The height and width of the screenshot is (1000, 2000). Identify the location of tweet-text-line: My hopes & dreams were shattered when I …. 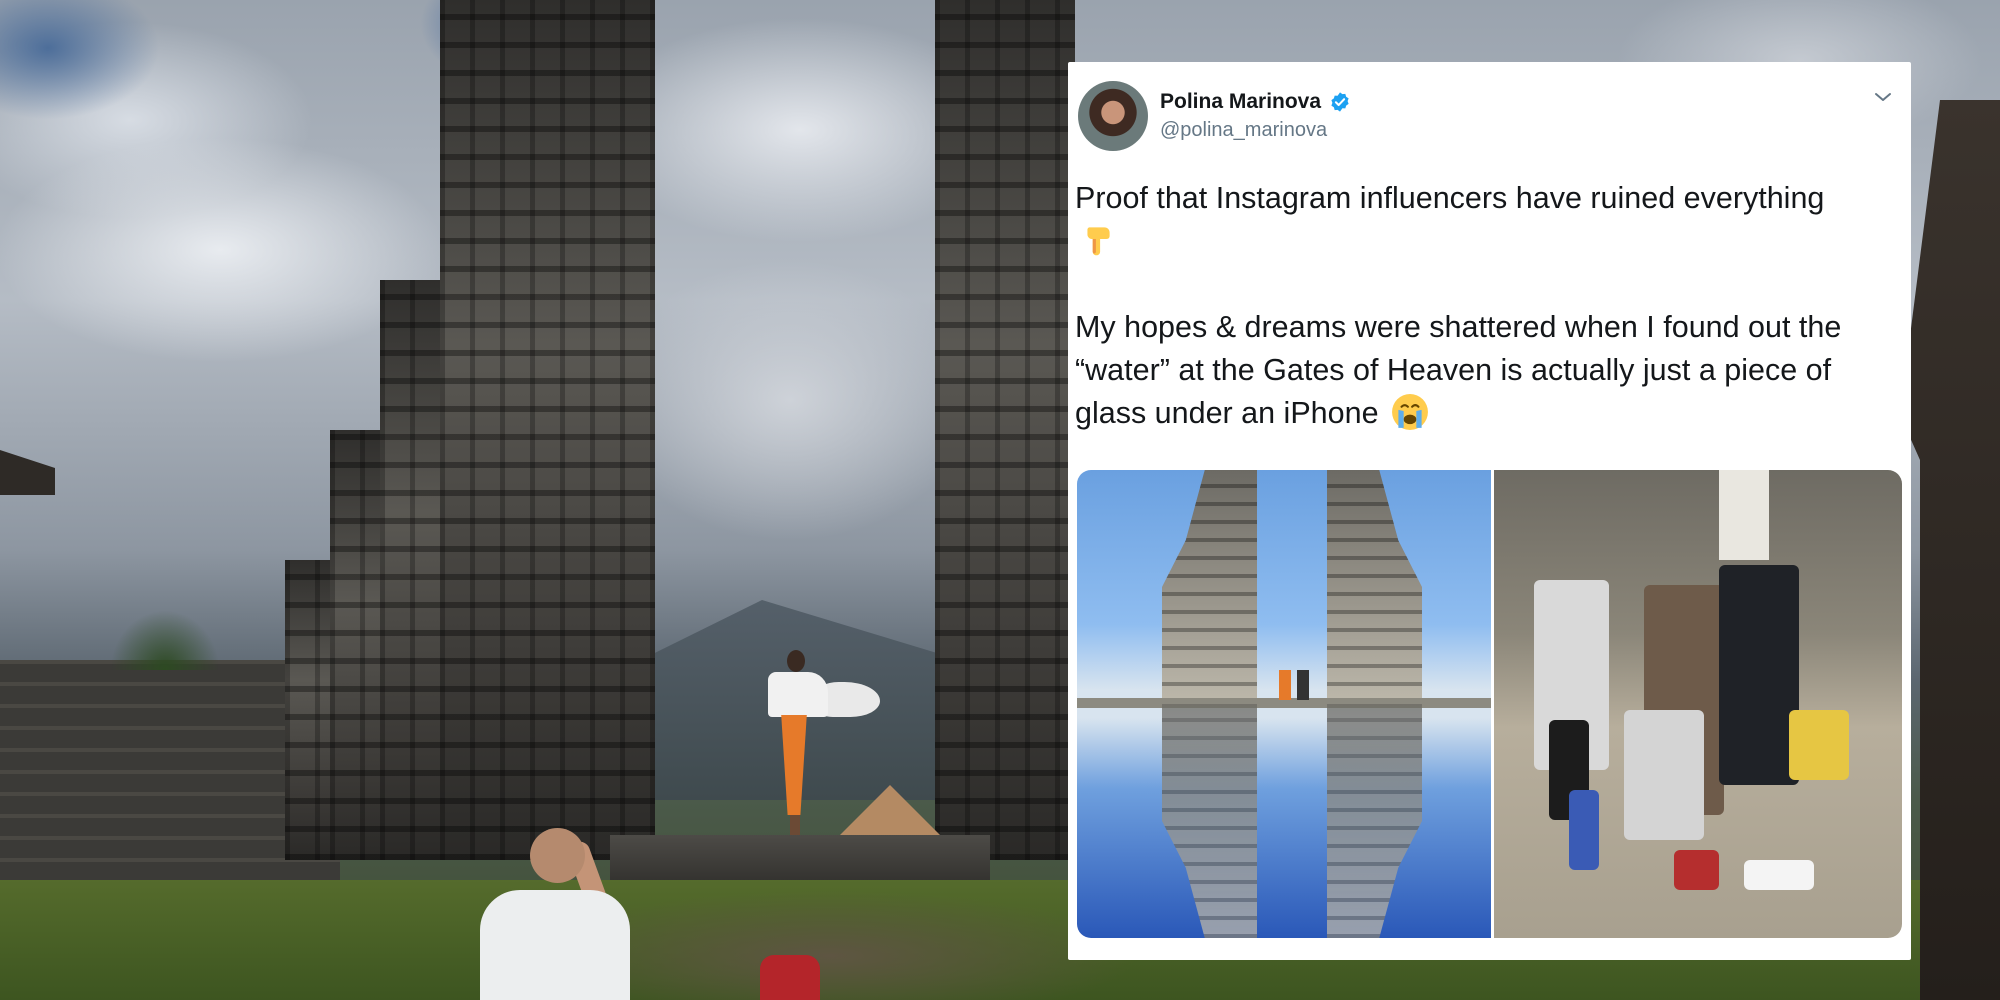
(1458, 370).